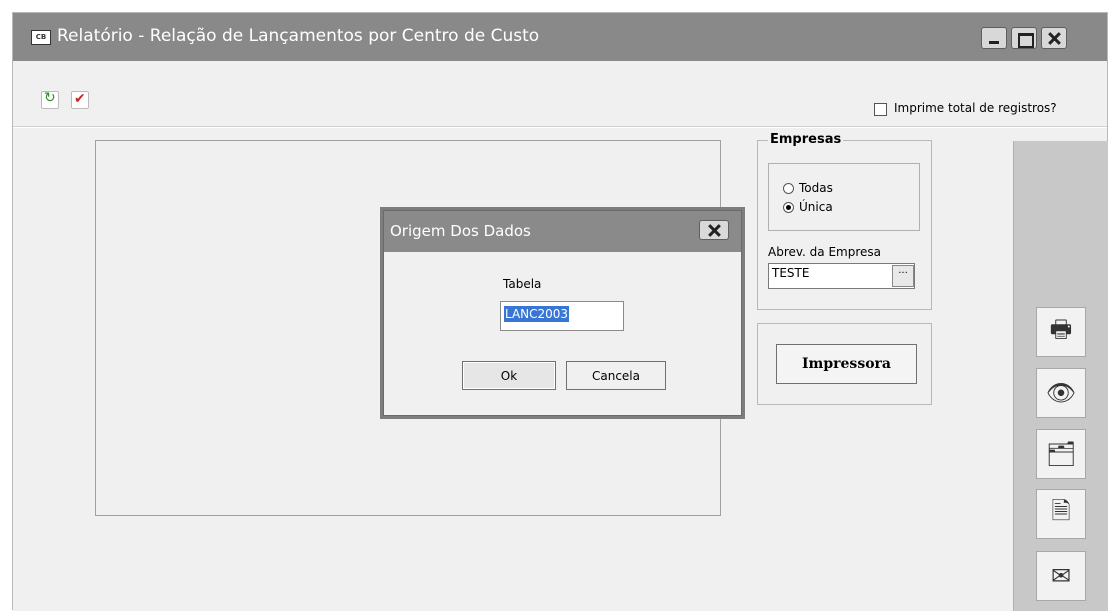 Image resolution: width=1108 pixels, height=611 pixels. Describe the element at coordinates (41, 37) in the screenshot. I see `app-icon: CB` at that location.